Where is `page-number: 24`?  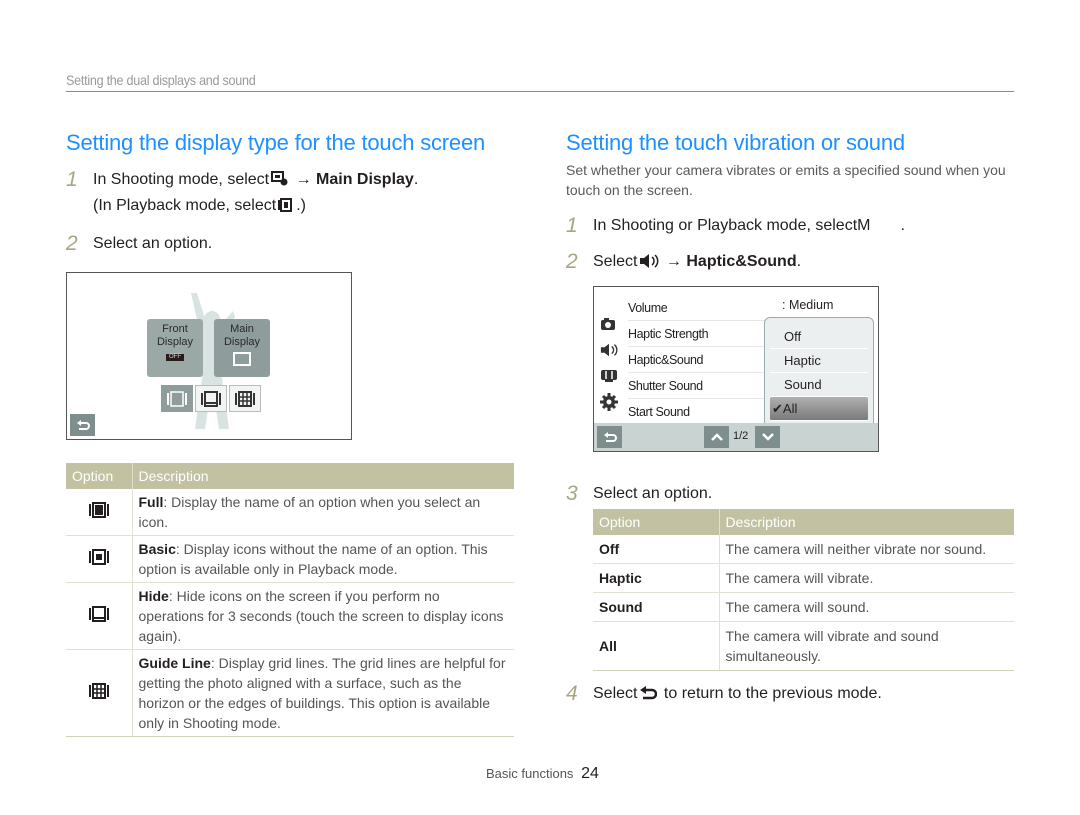 page-number: 24 is located at coordinates (590, 773).